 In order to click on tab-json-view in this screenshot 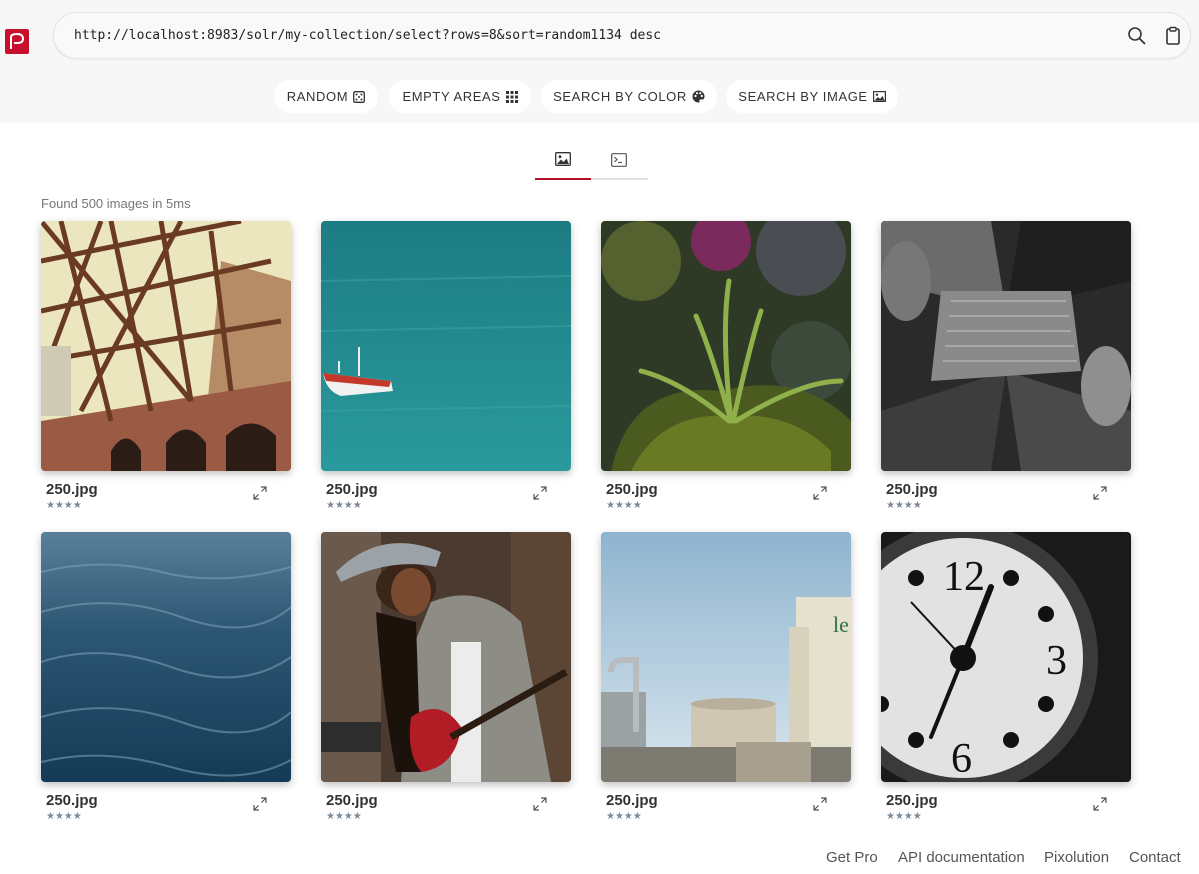, I will do `click(619, 160)`.